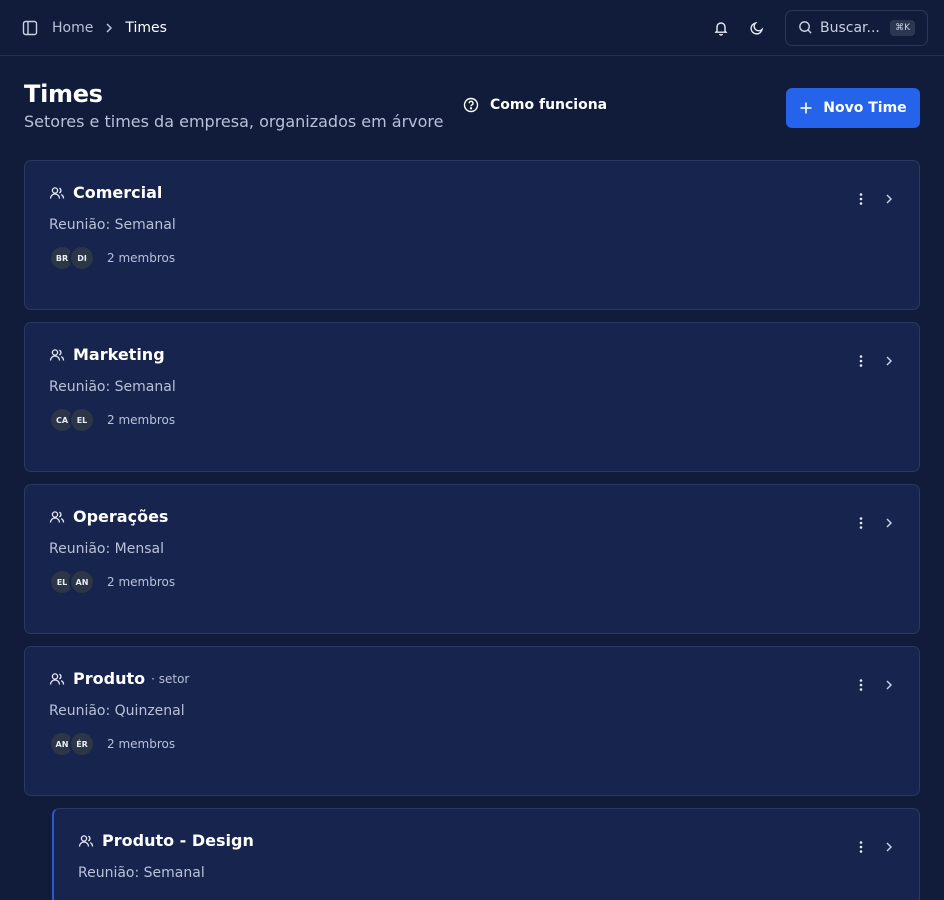 This screenshot has height=900, width=944. What do you see at coordinates (82, 258) in the screenshot?
I see `avatar: DI` at bounding box center [82, 258].